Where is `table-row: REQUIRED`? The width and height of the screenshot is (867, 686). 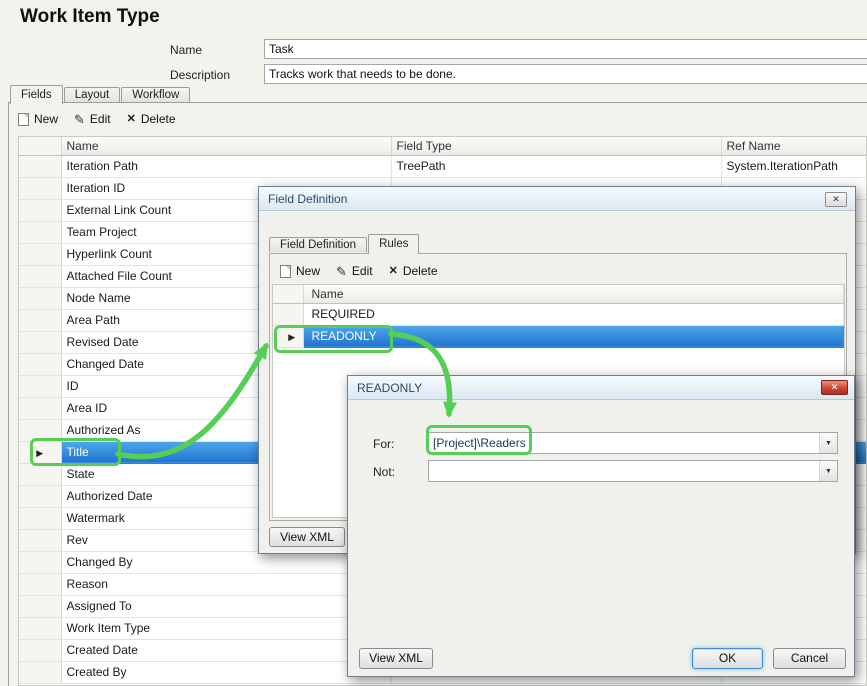
table-row: REQUIRED is located at coordinates (558, 314).